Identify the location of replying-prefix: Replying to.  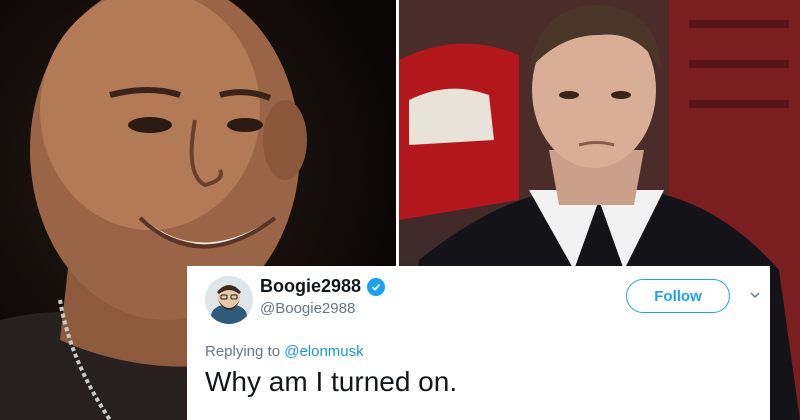
(243, 351).